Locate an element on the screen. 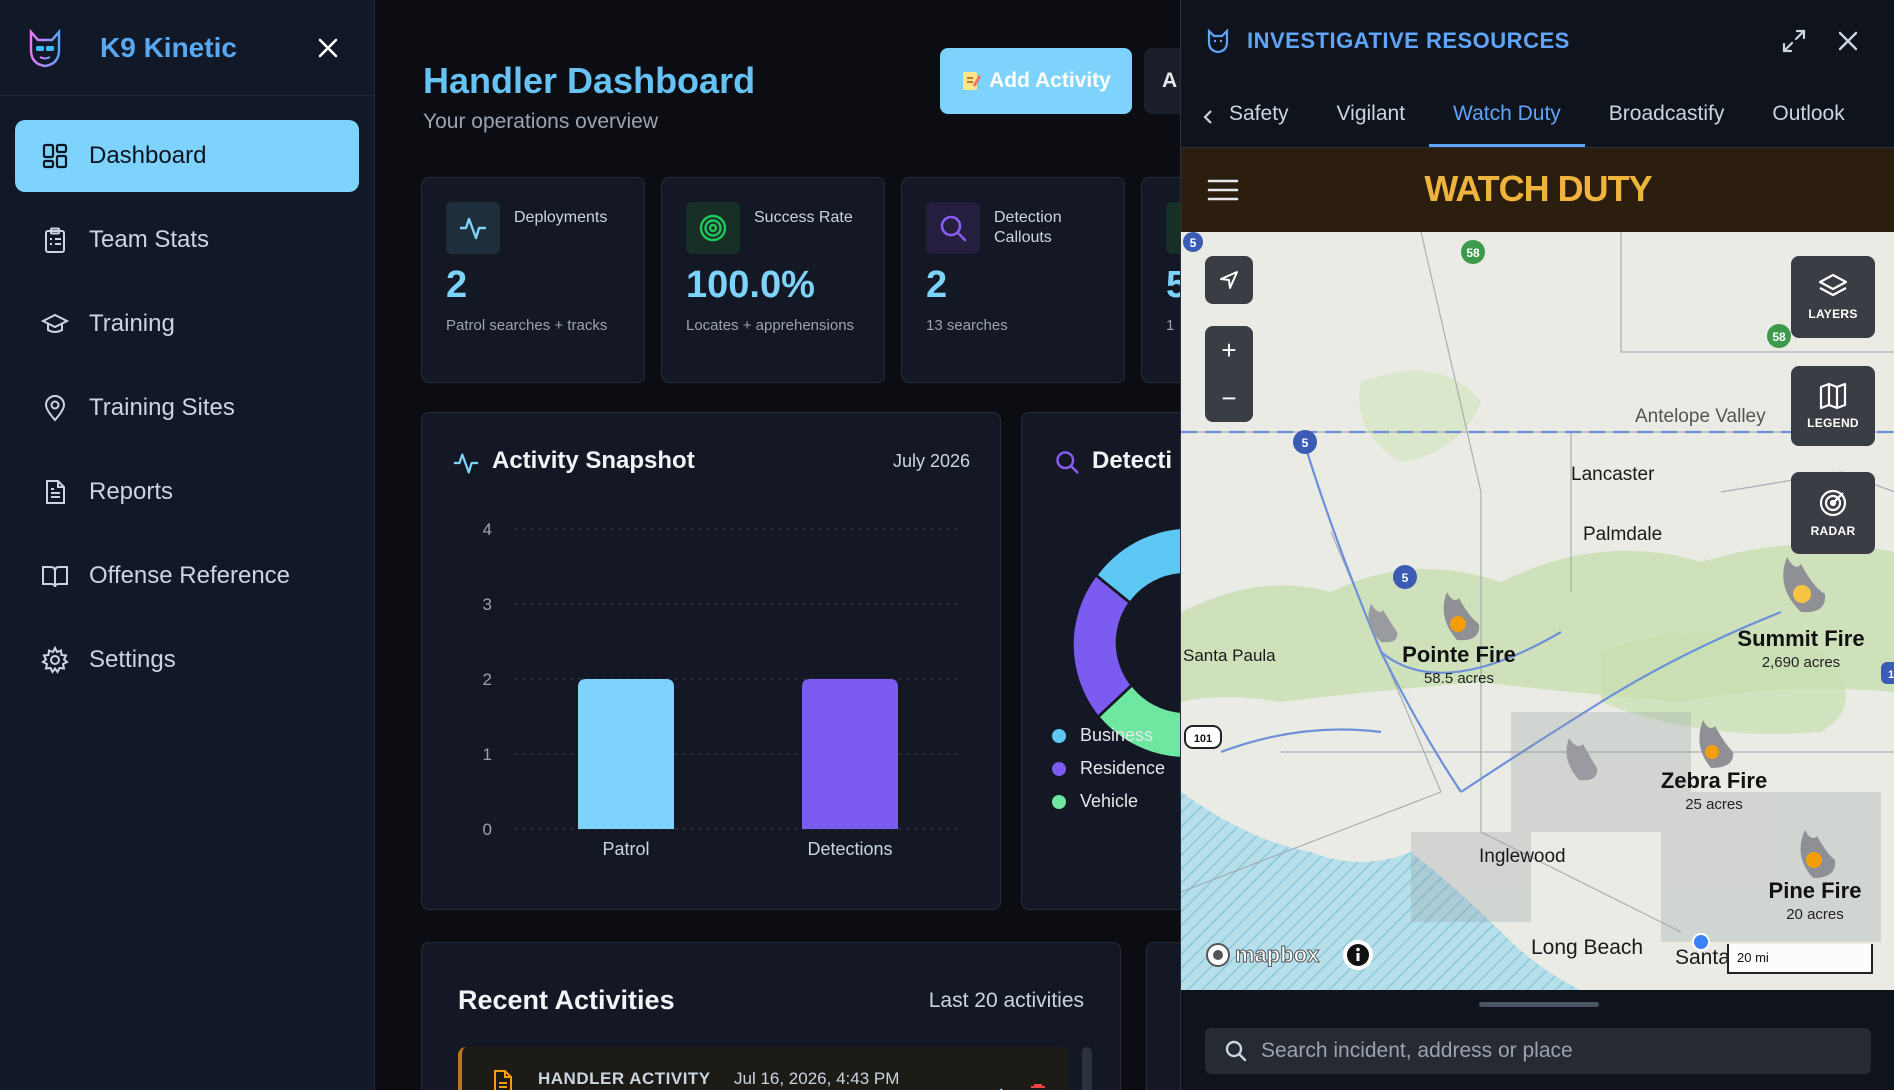 The height and width of the screenshot is (1090, 1894). zoom-in-button: + is located at coordinates (1229, 350).